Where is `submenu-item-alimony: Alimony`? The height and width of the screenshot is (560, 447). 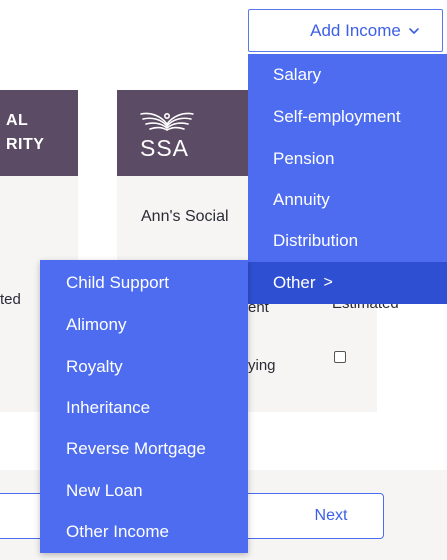 submenu-item-alimony: Alimony is located at coordinates (144, 325).